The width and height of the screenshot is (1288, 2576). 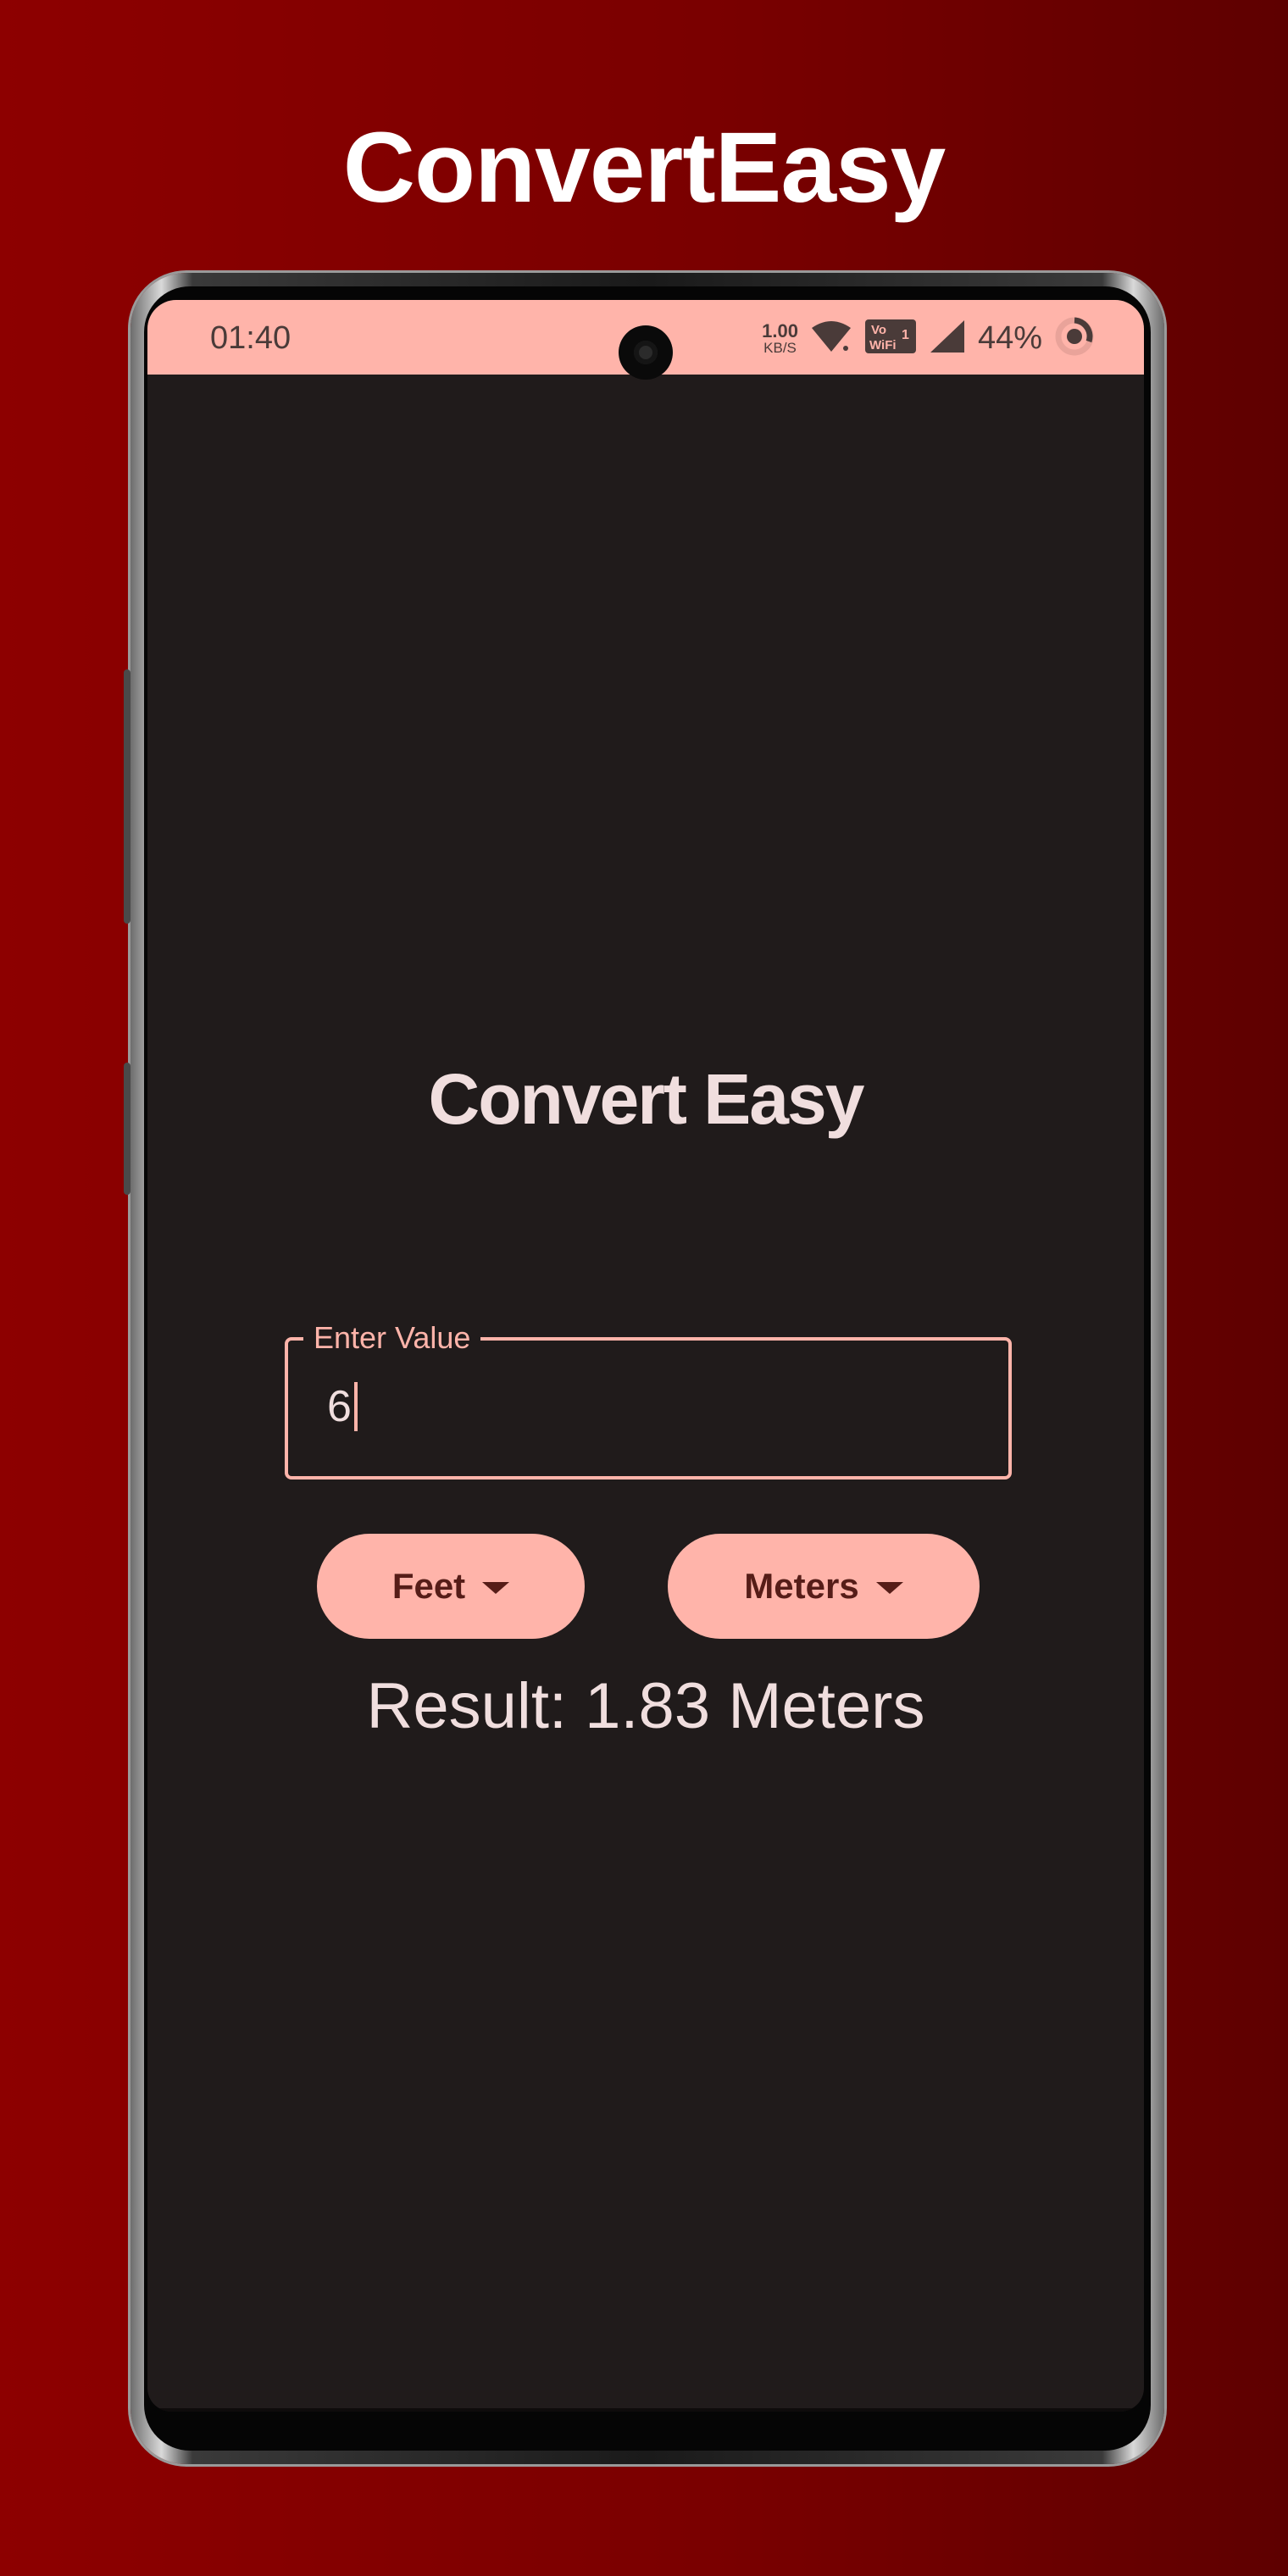 What do you see at coordinates (250, 338) in the screenshot?
I see `status-time: 01:40` at bounding box center [250, 338].